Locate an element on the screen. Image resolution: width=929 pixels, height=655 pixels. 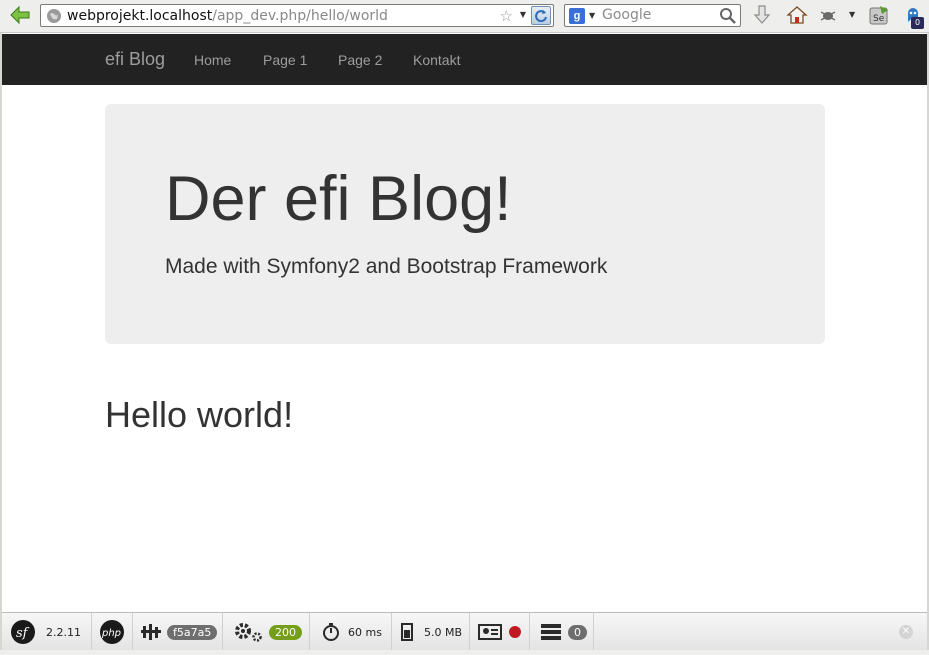
selenium-button: Se is located at coordinates (879, 15).